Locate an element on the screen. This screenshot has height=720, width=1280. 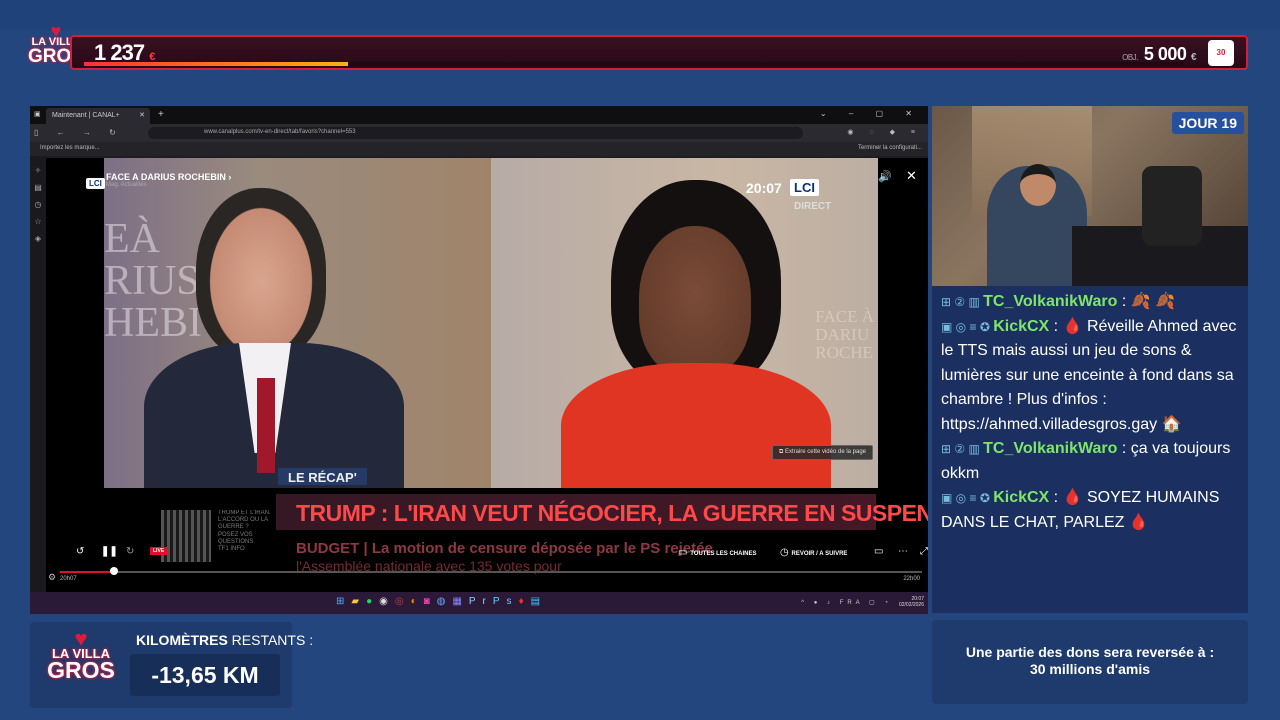
video-left-panel: EÀ RIUS HEBI is located at coordinates (297, 323).